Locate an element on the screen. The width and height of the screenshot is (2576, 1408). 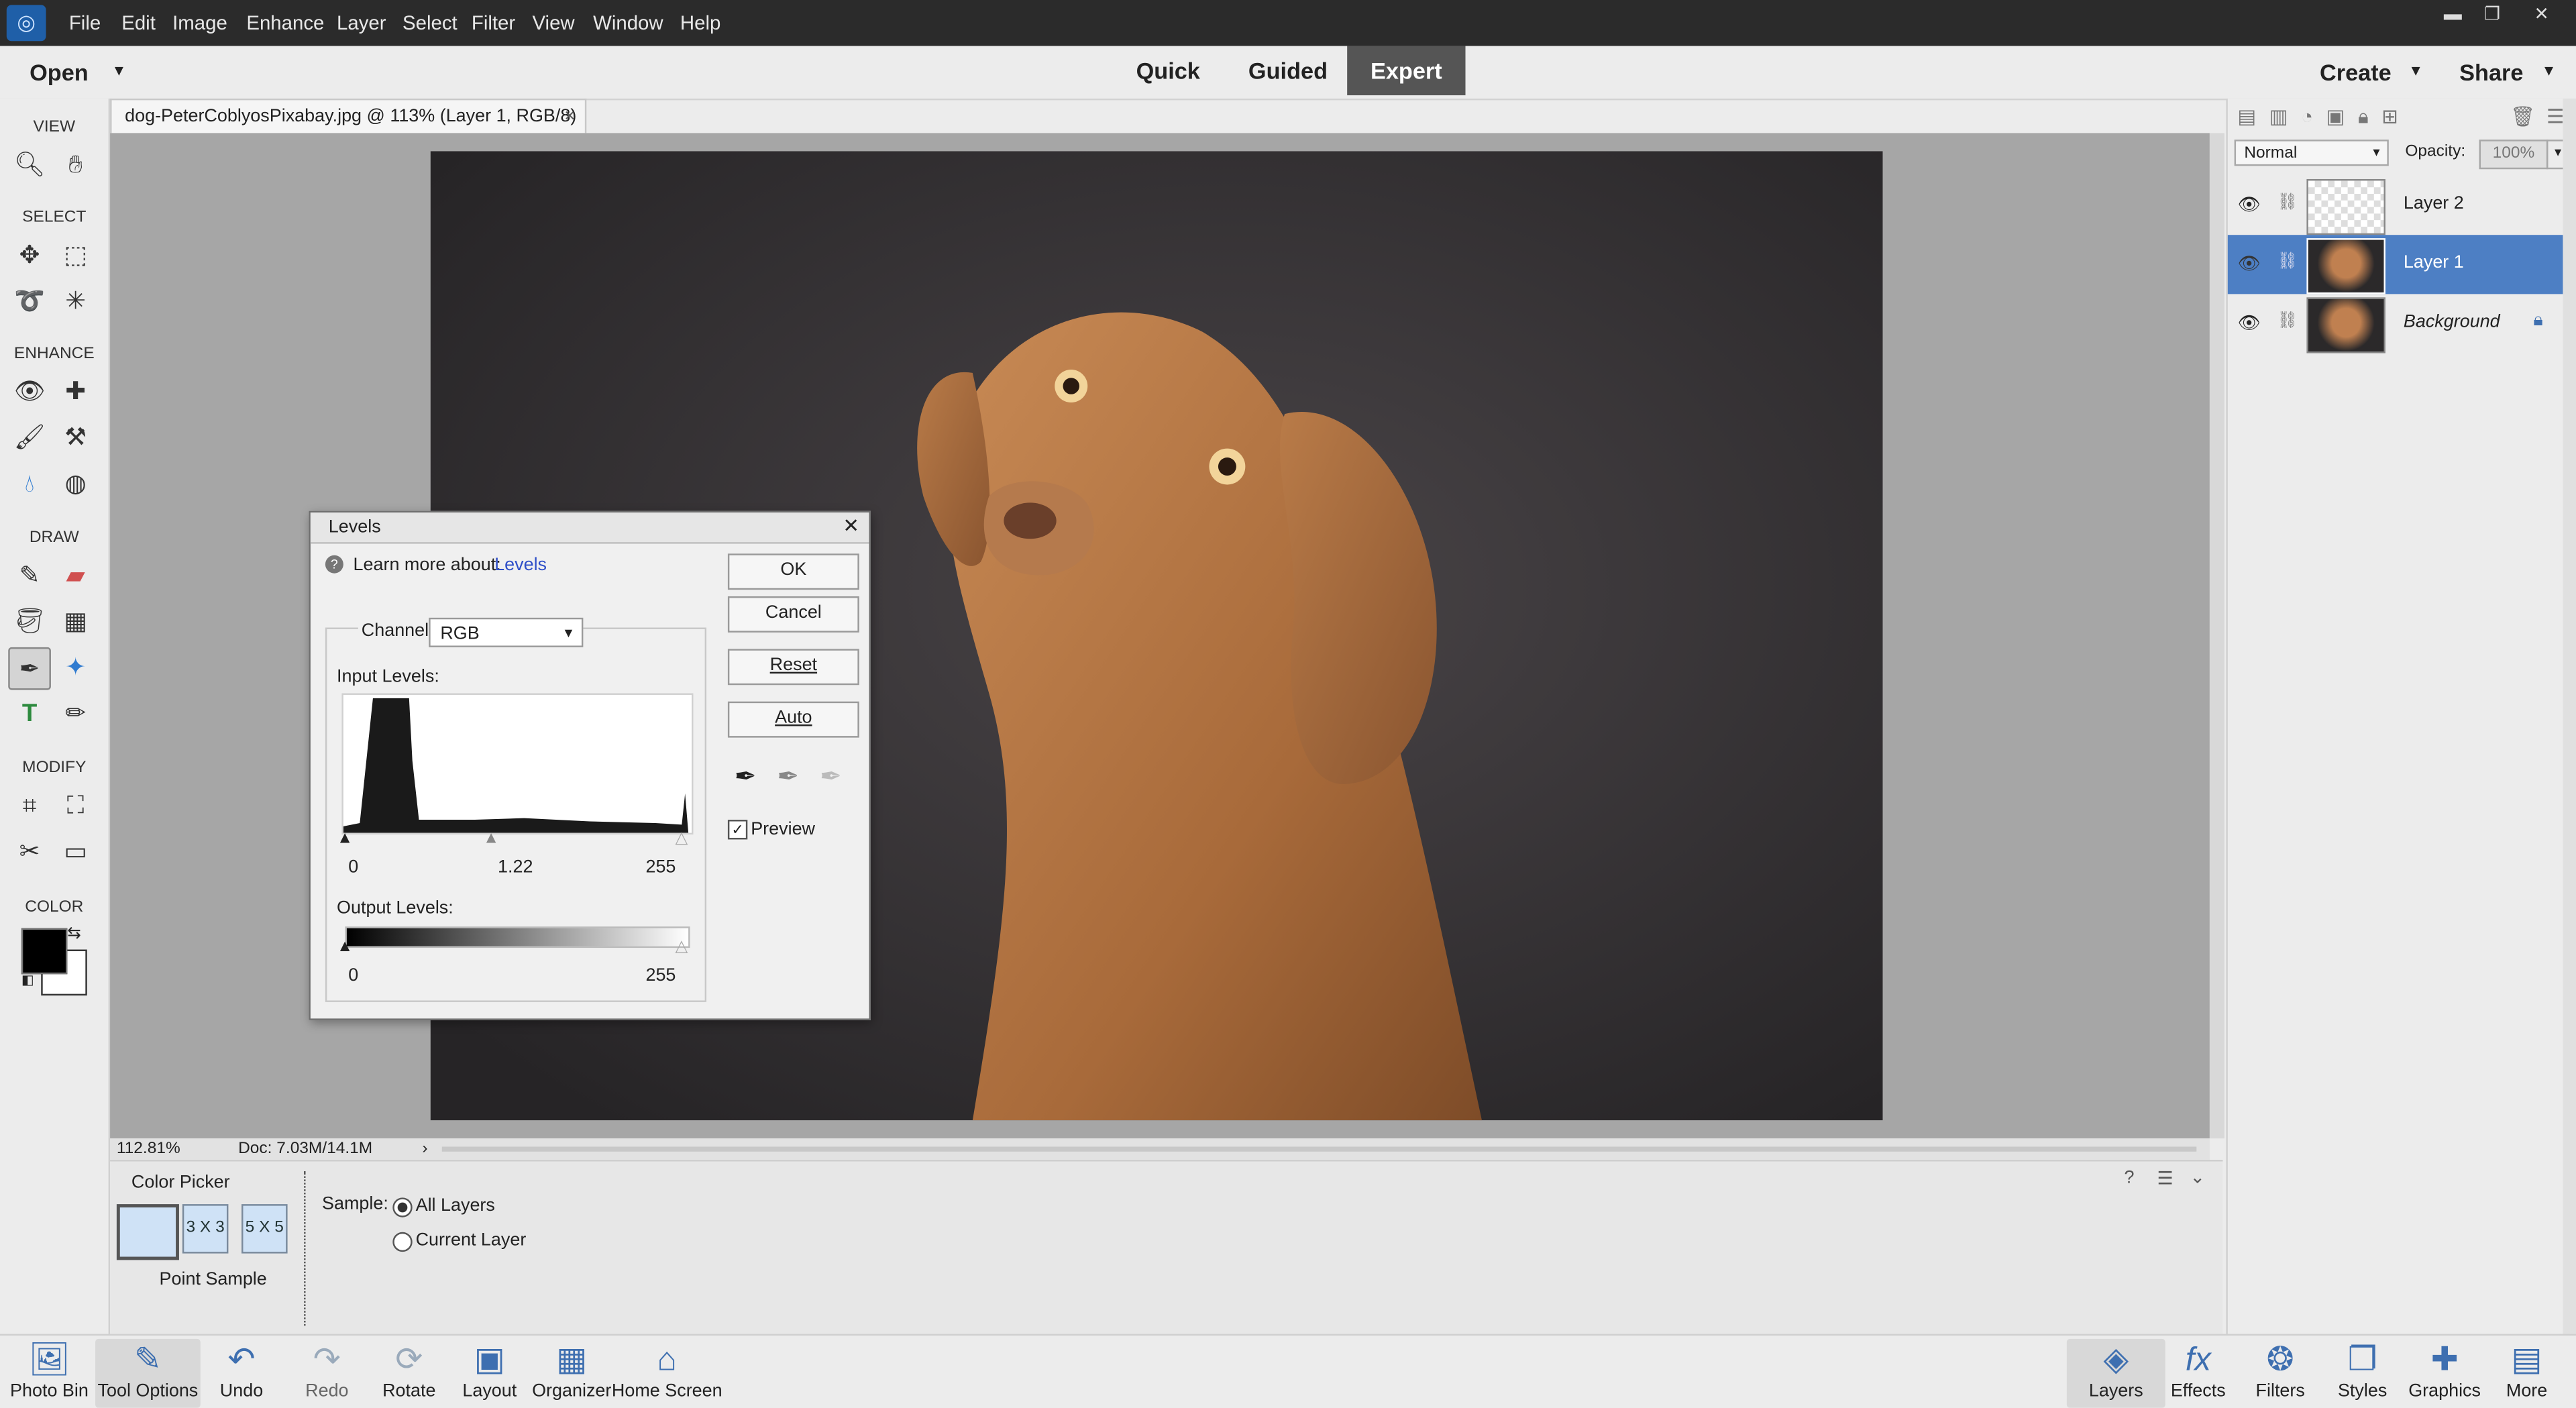
radio-all-layers is located at coordinates (402, 1207).